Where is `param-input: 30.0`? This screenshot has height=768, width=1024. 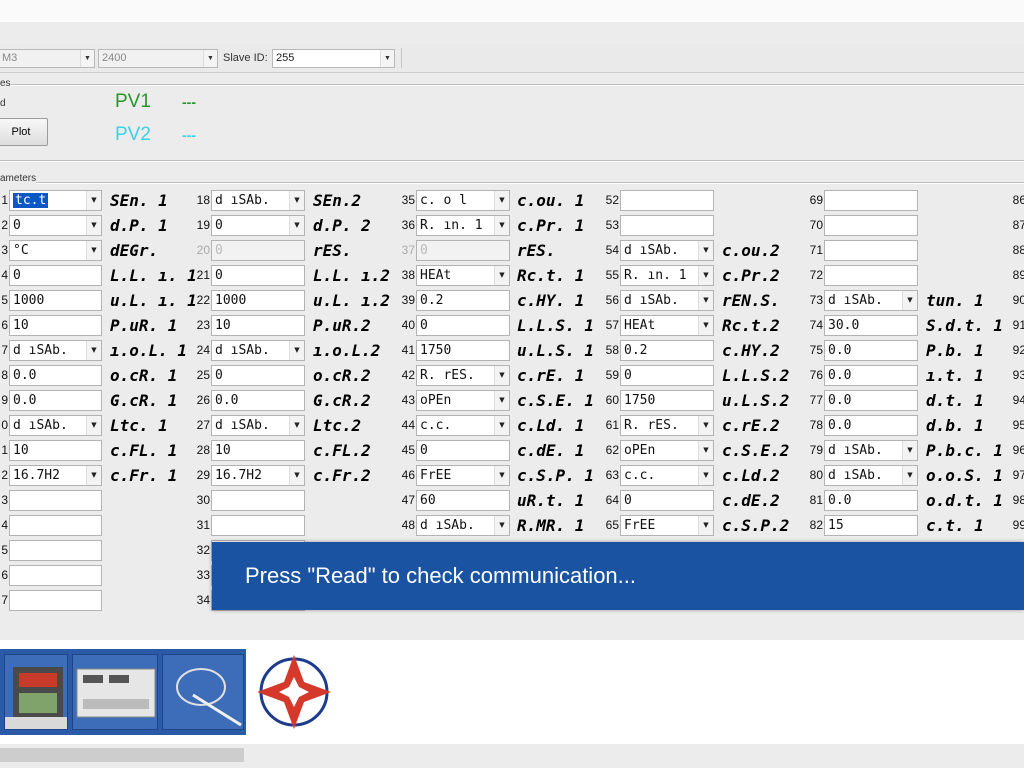
param-input: 30.0 is located at coordinates (871, 325).